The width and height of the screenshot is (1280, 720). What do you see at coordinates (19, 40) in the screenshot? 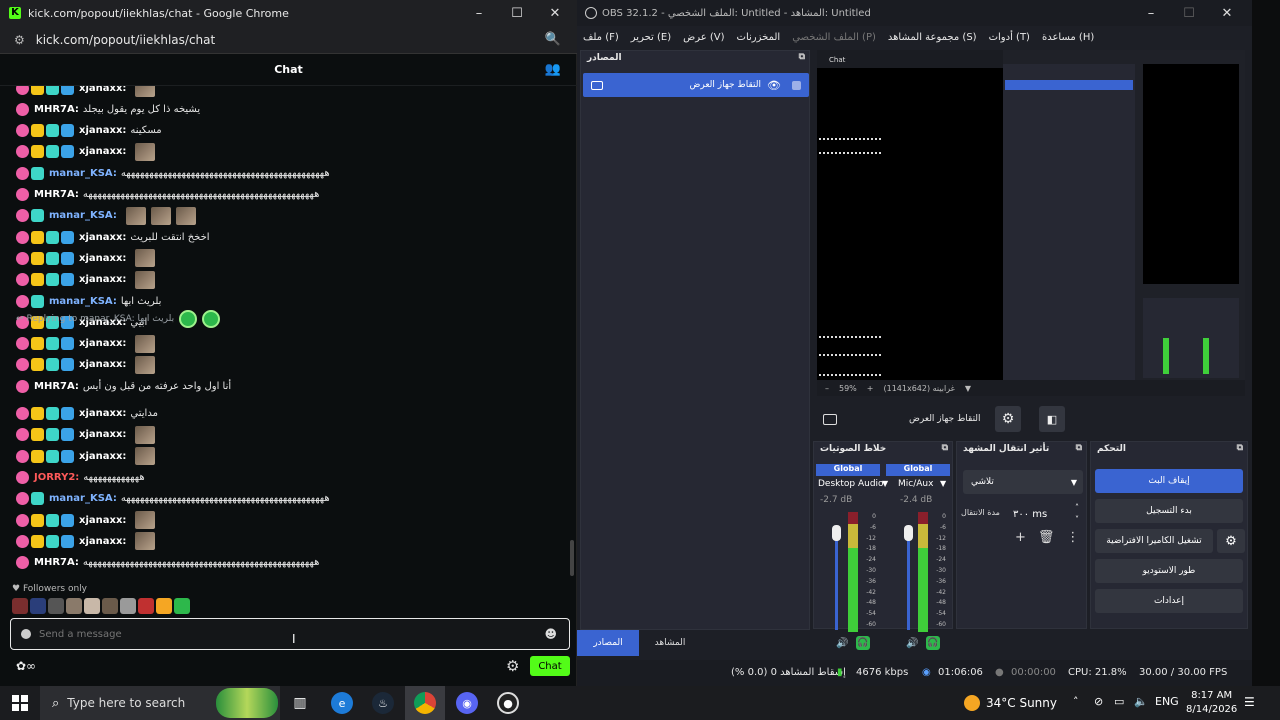
I see `site-info-icon: ⚙` at bounding box center [19, 40].